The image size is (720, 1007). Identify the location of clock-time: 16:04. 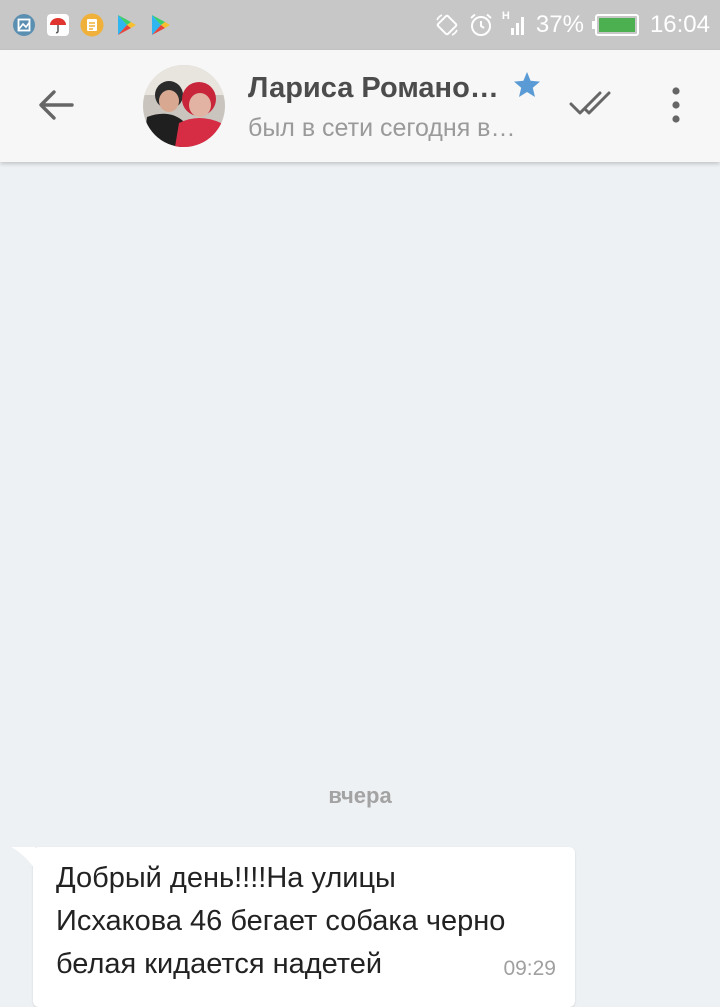
(679, 24).